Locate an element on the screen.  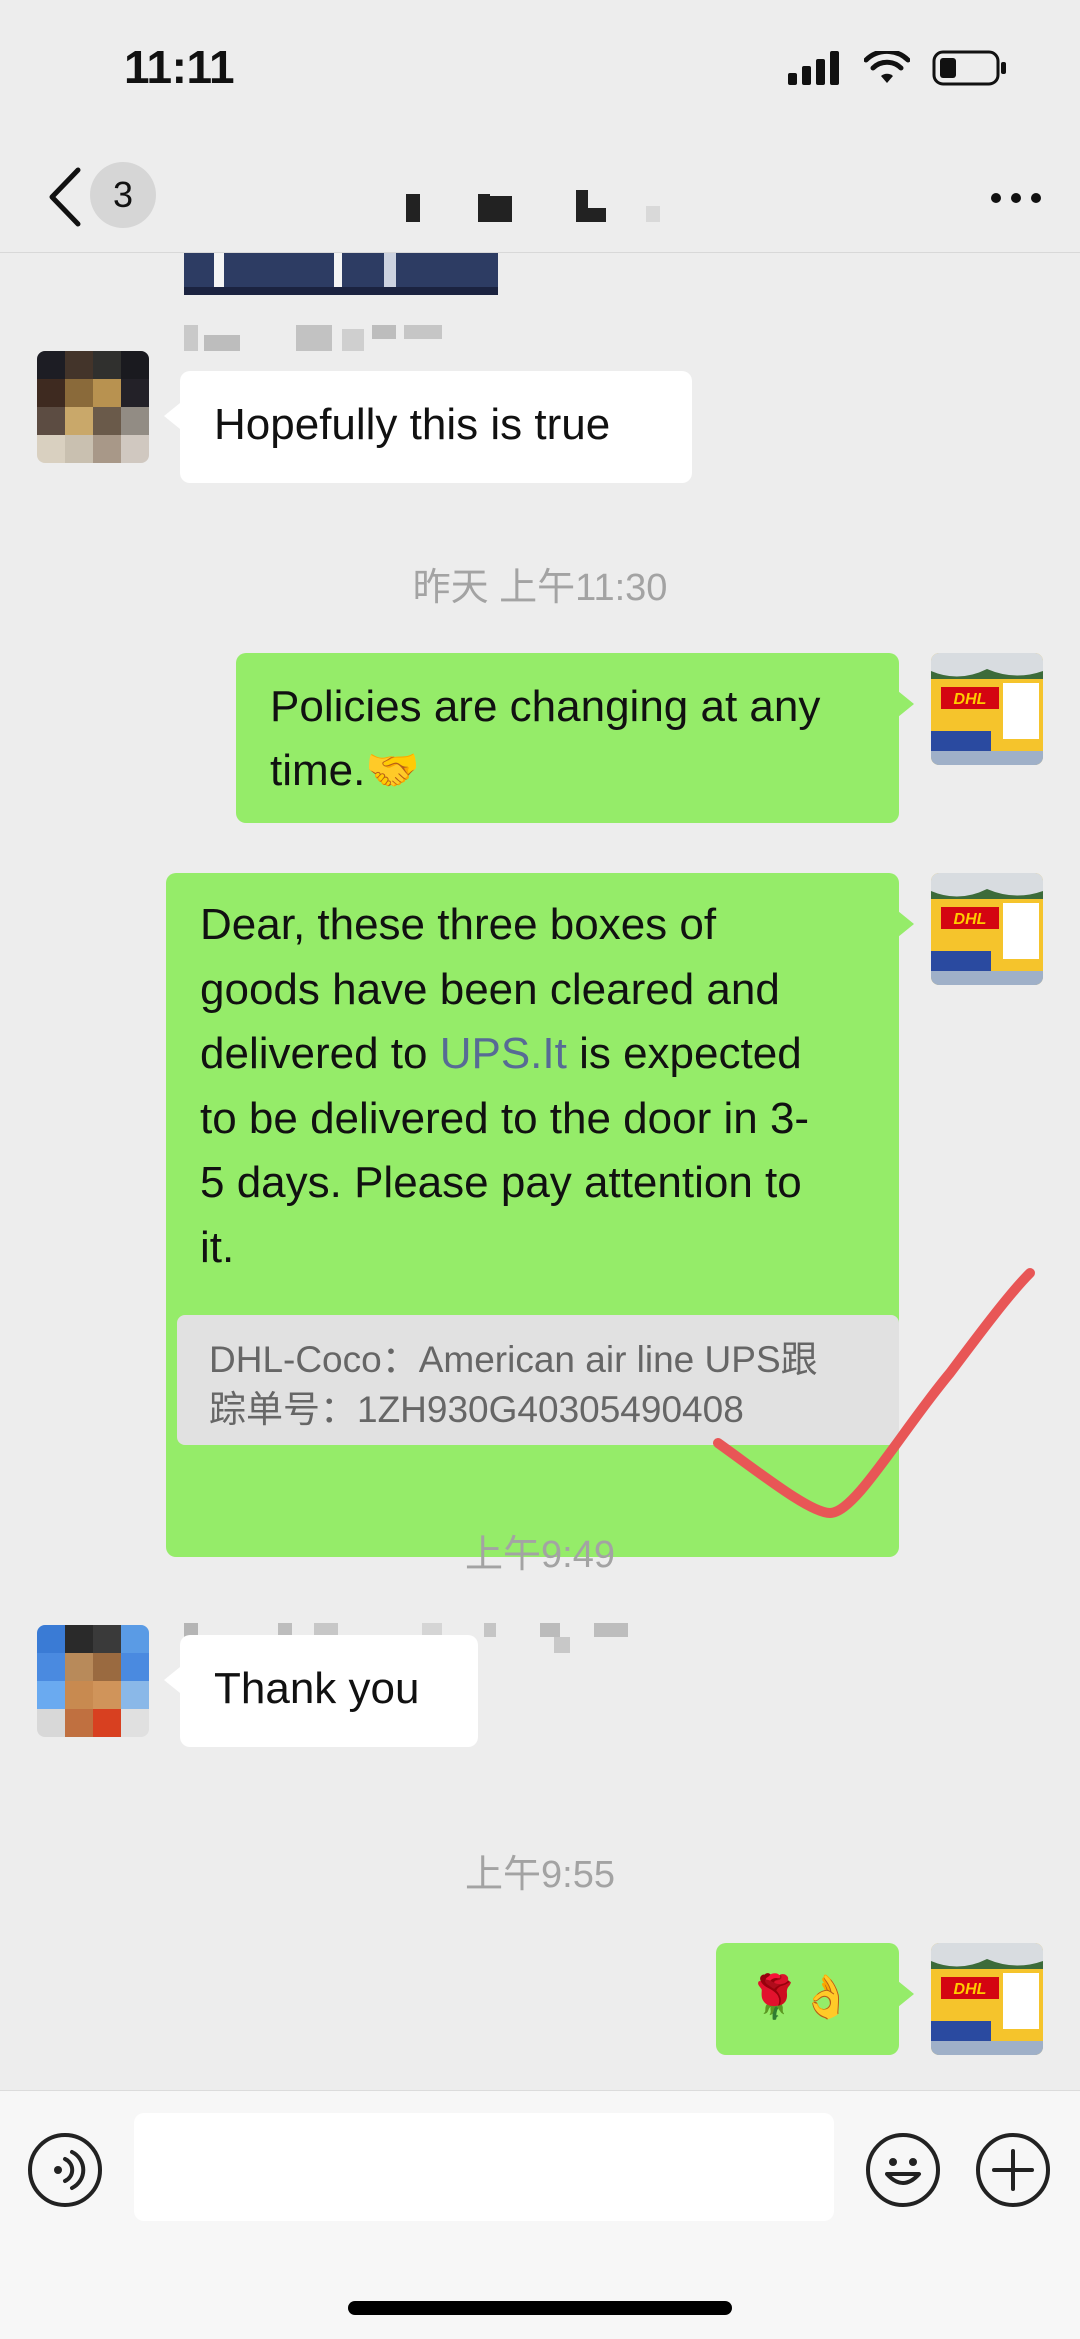
signal-icon is located at coordinates (813, 68).